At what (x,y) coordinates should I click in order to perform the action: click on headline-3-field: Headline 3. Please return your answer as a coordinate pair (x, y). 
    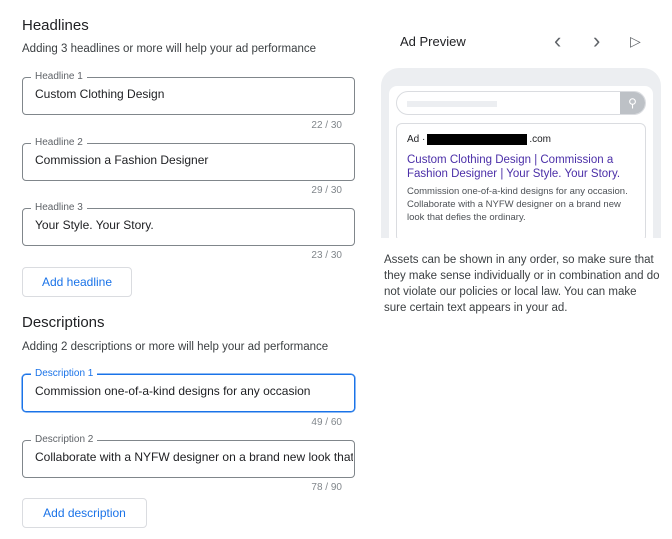
    Looking at the image, I should click on (188, 224).